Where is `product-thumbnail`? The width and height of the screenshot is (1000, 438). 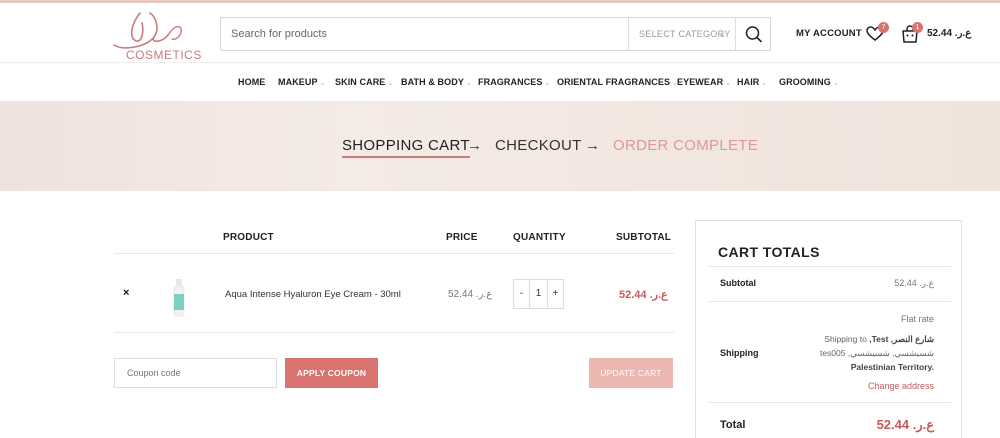 product-thumbnail is located at coordinates (179, 298).